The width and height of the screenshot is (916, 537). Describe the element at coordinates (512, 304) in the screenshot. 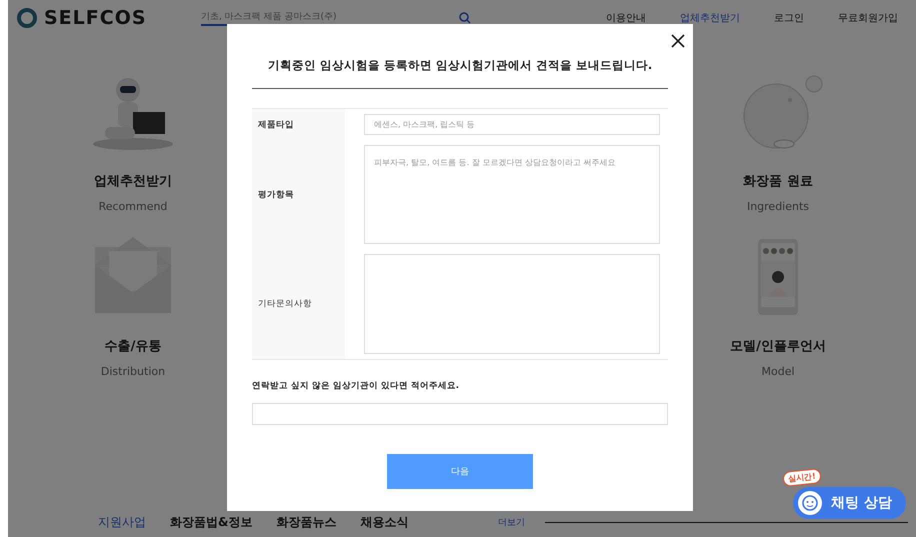

I see `text-area` at that location.